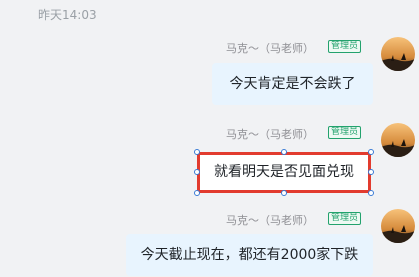 This screenshot has height=277, width=419. Describe the element at coordinates (345, 218) in the screenshot. I see `message-3-admin-badge: 管理员` at that location.